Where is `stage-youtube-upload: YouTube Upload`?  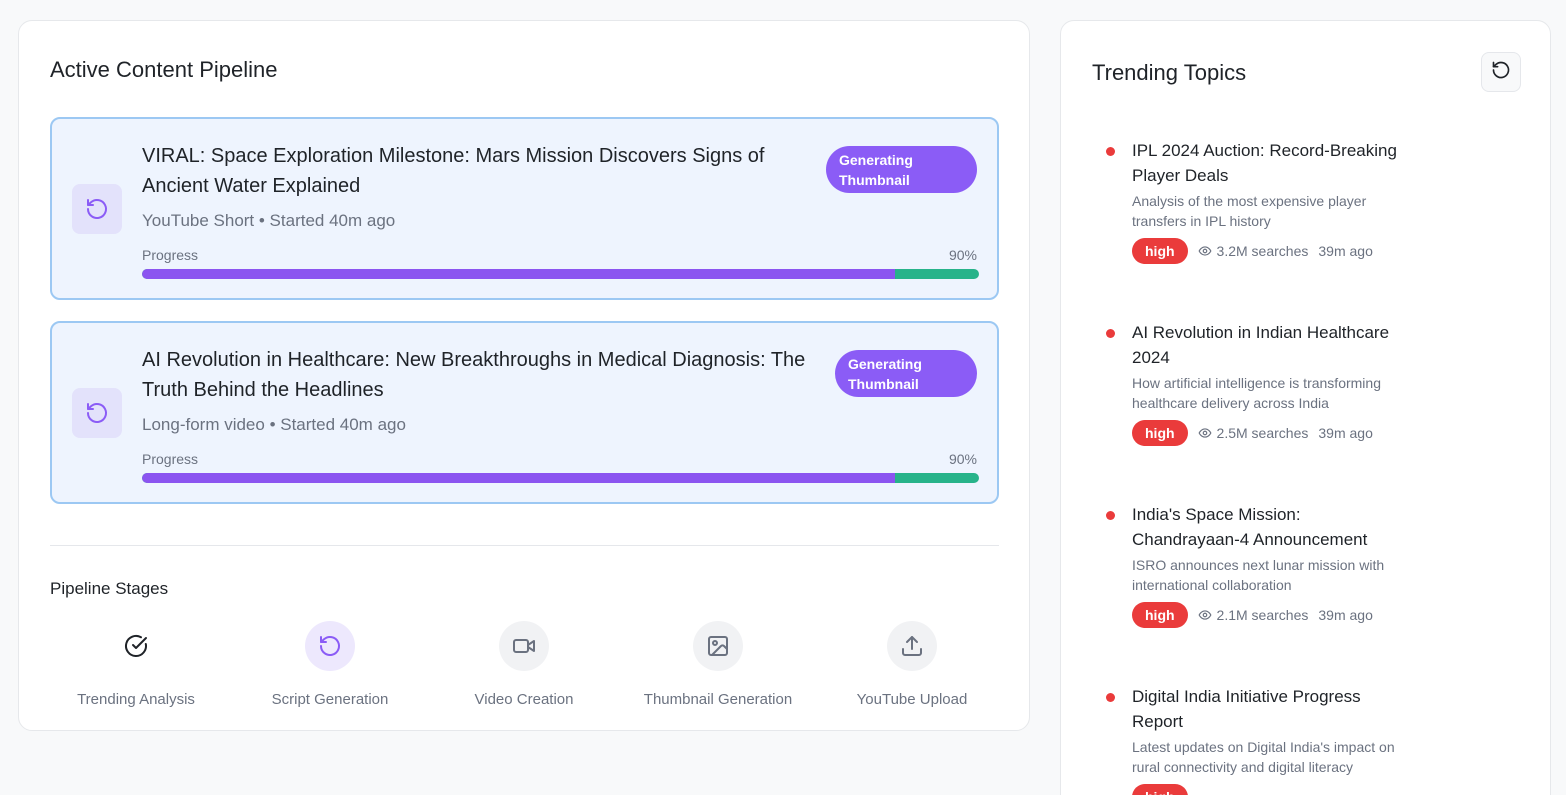
stage-youtube-upload: YouTube Upload is located at coordinates (912, 664).